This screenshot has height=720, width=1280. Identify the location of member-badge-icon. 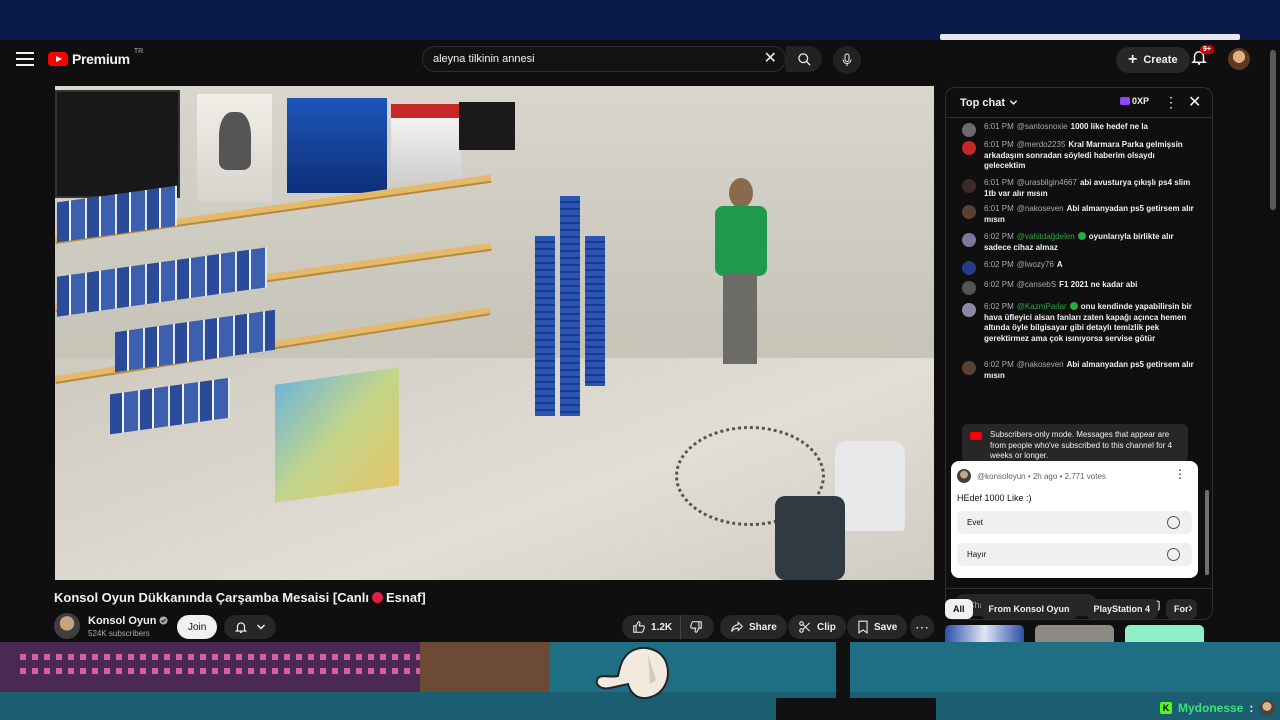
(1073, 306).